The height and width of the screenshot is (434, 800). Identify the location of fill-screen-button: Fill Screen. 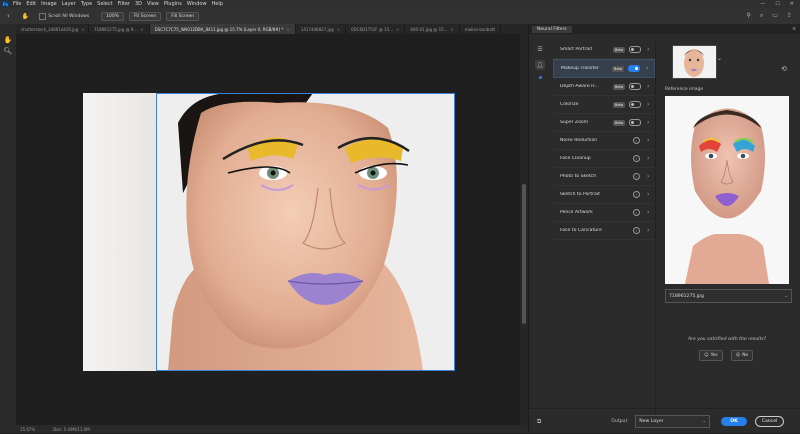
(183, 16).